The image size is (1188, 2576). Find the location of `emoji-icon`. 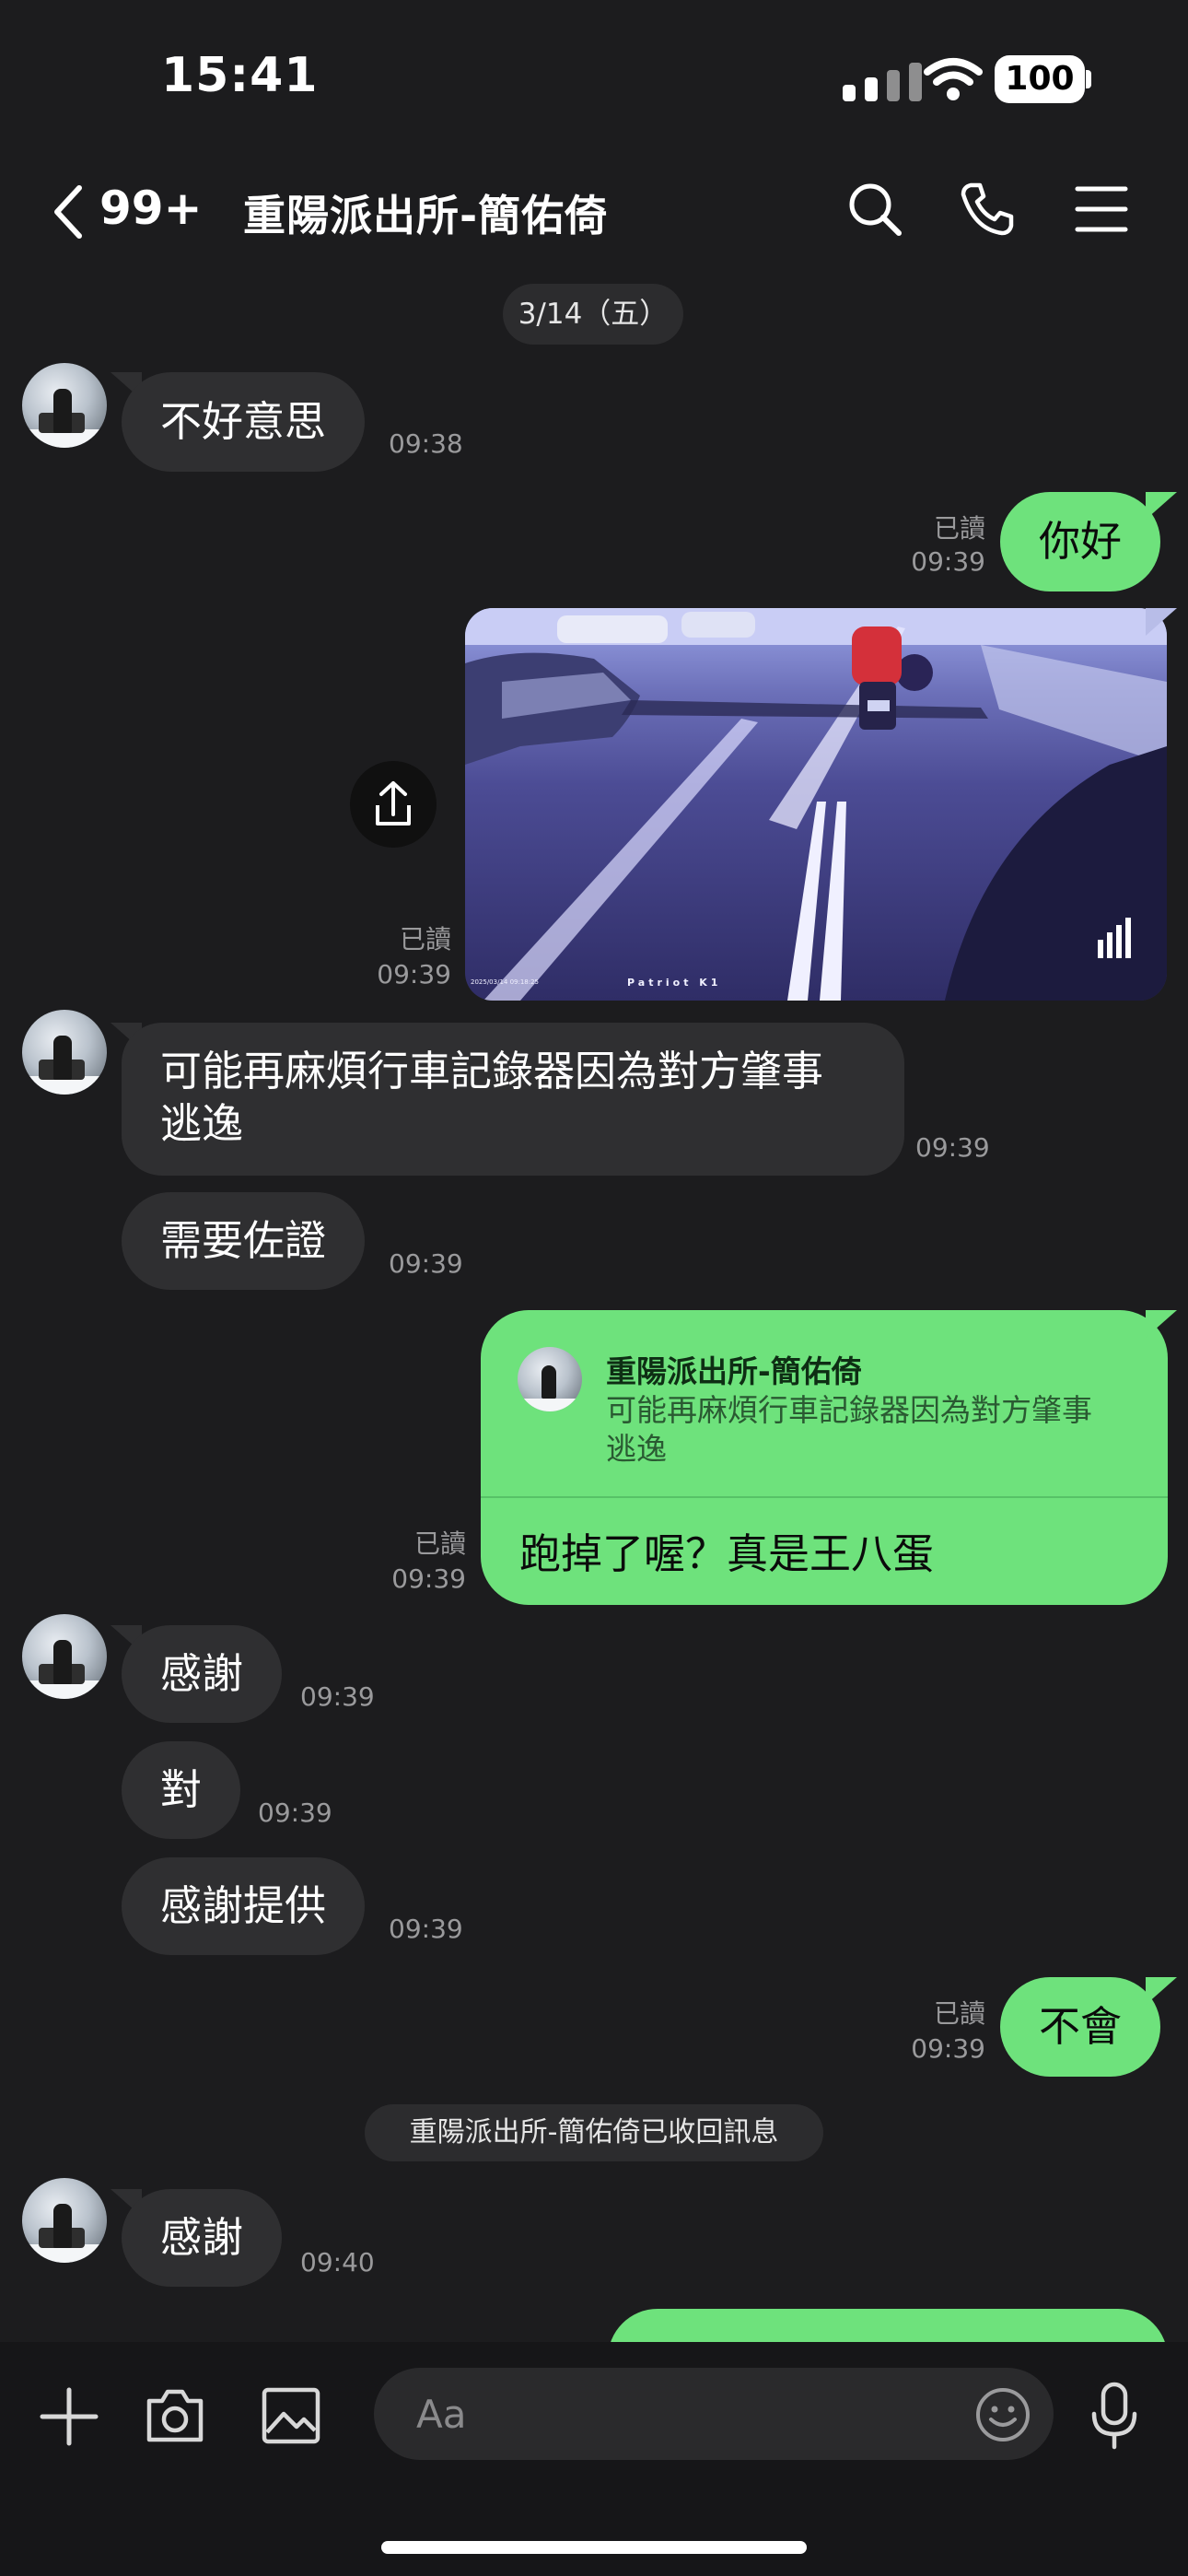

emoji-icon is located at coordinates (1002, 2414).